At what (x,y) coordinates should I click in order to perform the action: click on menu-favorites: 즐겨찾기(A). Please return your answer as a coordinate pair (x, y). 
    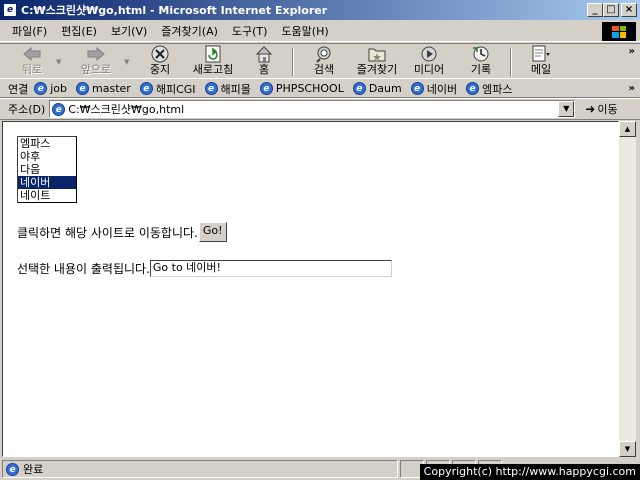
    Looking at the image, I should click on (189, 31).